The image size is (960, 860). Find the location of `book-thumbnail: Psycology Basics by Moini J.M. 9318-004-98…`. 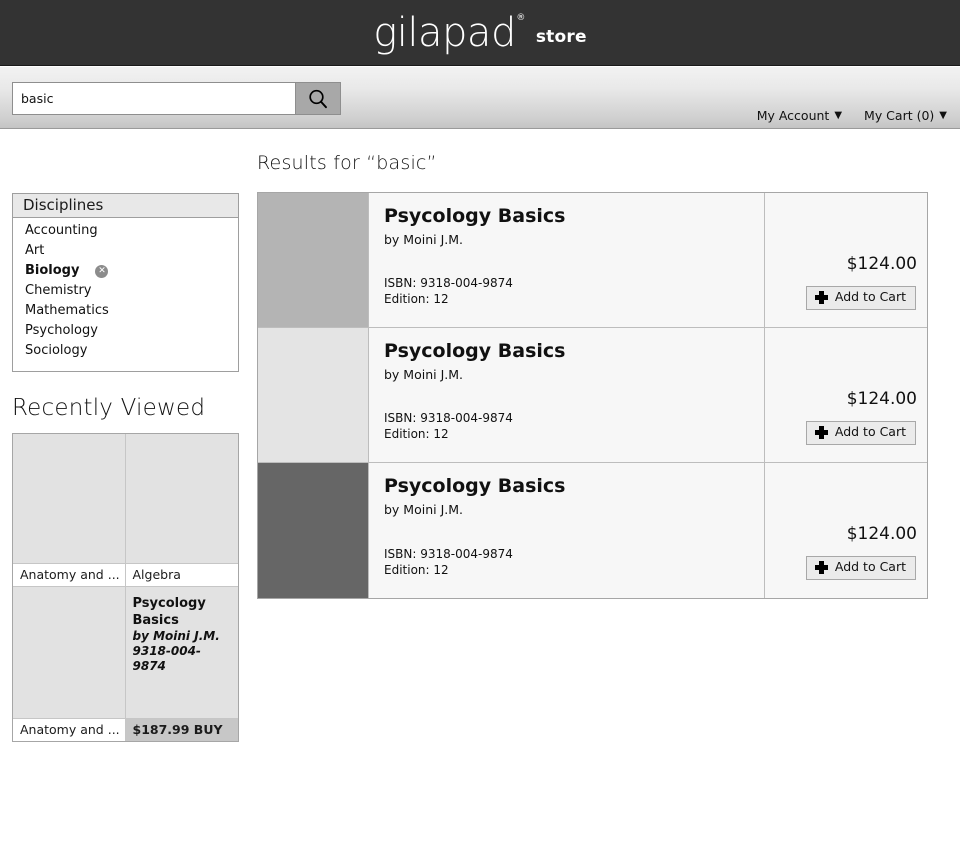

book-thumbnail: Psycology Basics by Moini J.M. 9318-004-98… is located at coordinates (182, 652).